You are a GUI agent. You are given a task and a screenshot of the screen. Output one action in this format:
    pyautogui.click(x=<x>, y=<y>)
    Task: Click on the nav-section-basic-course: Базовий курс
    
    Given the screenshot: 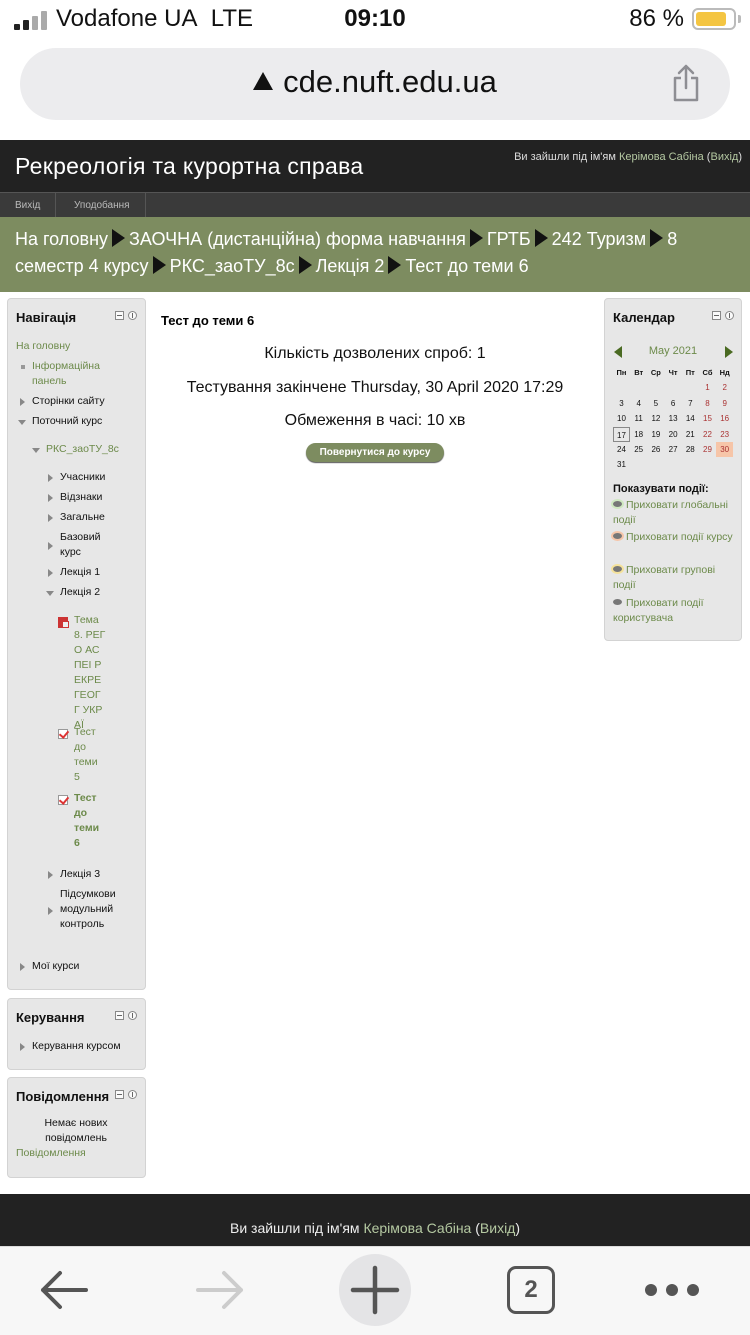 What is the action you would take?
    pyautogui.click(x=85, y=545)
    